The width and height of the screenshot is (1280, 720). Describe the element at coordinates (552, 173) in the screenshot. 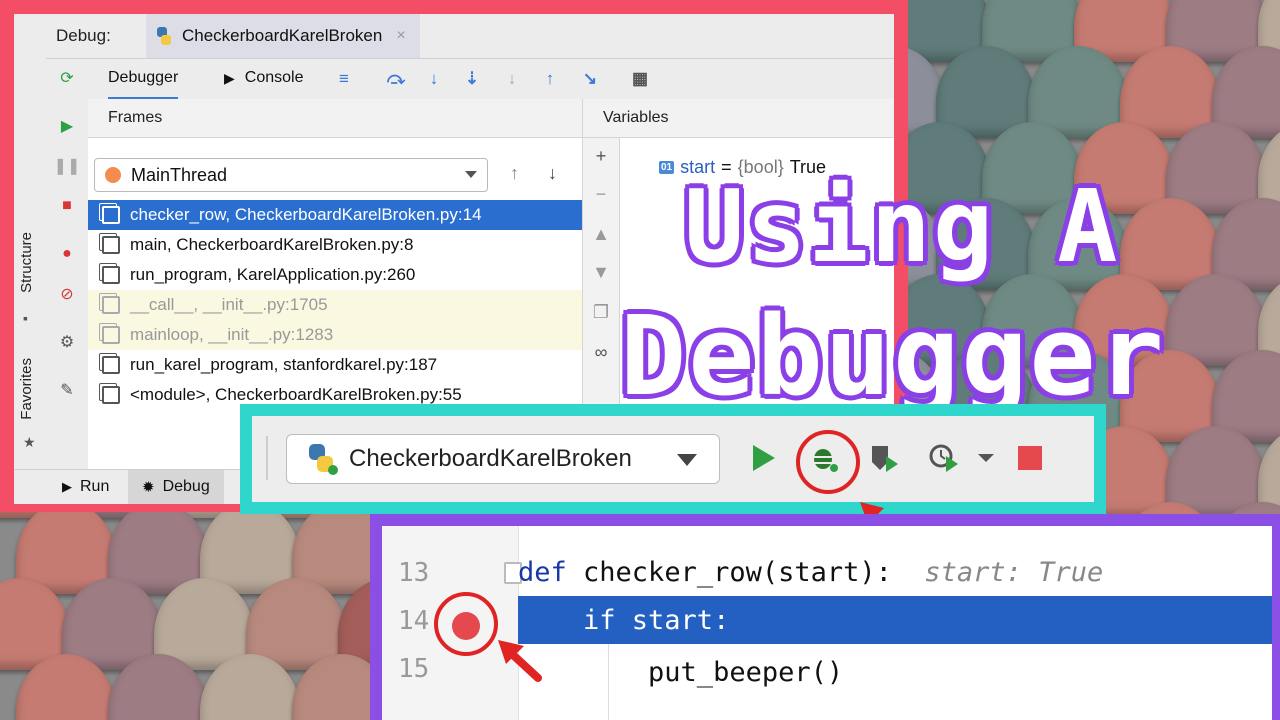

I see `arrow-down-icon: ↓` at that location.